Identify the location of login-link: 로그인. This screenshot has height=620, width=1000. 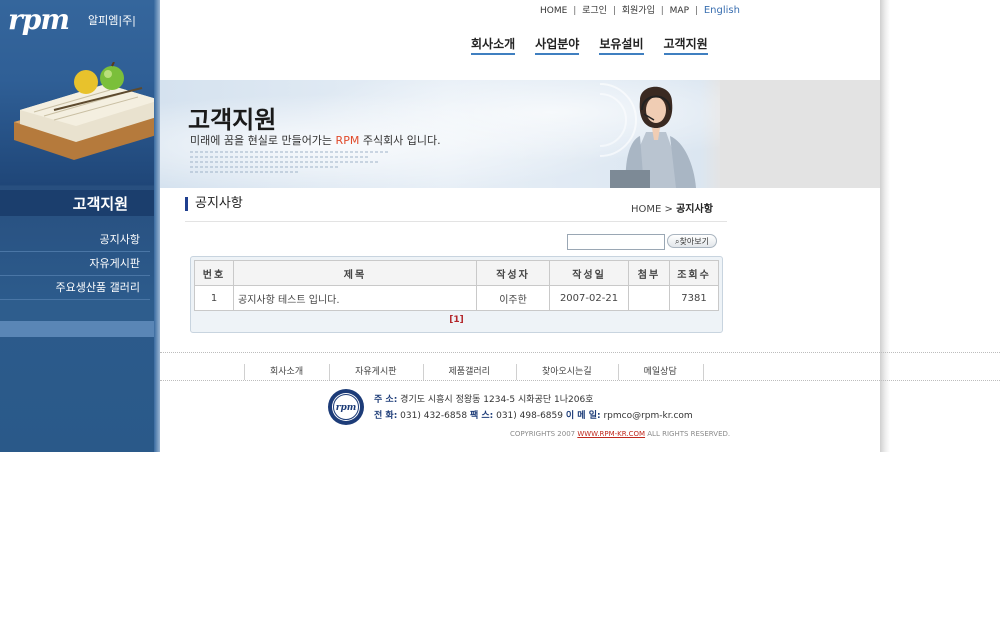
(594, 11).